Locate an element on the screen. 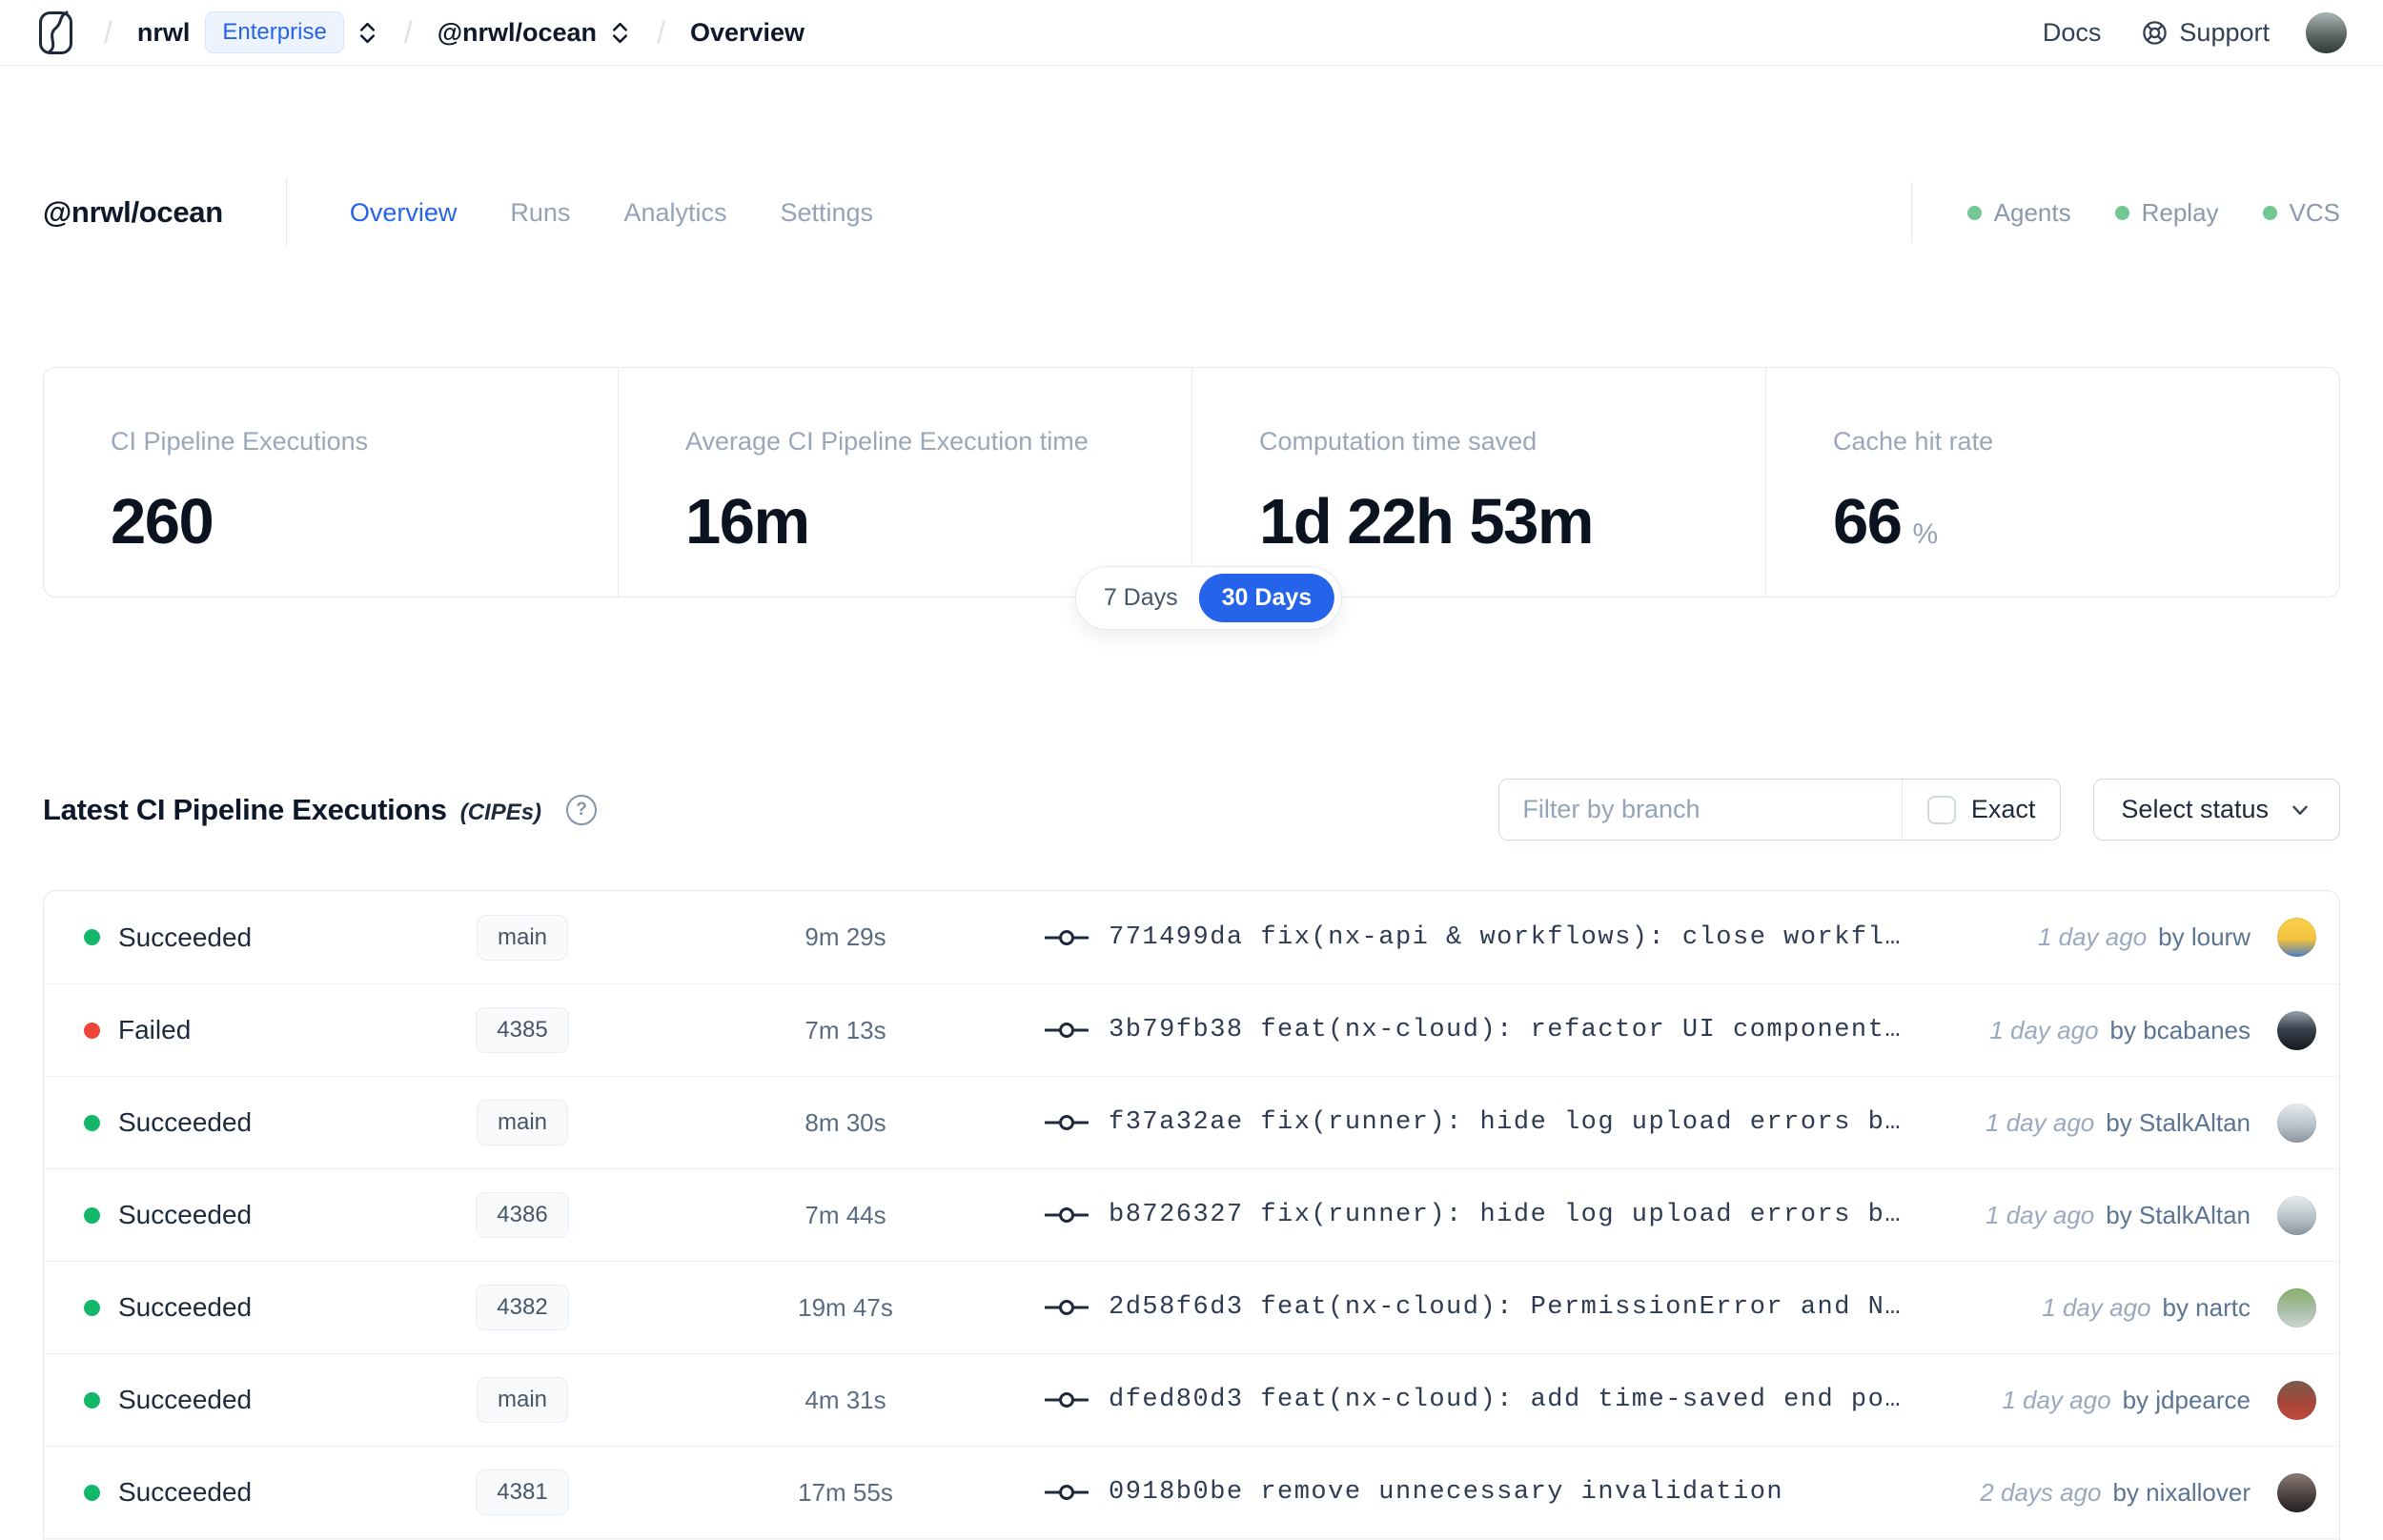  page-title: @nrwl/ocean is located at coordinates (133, 212).